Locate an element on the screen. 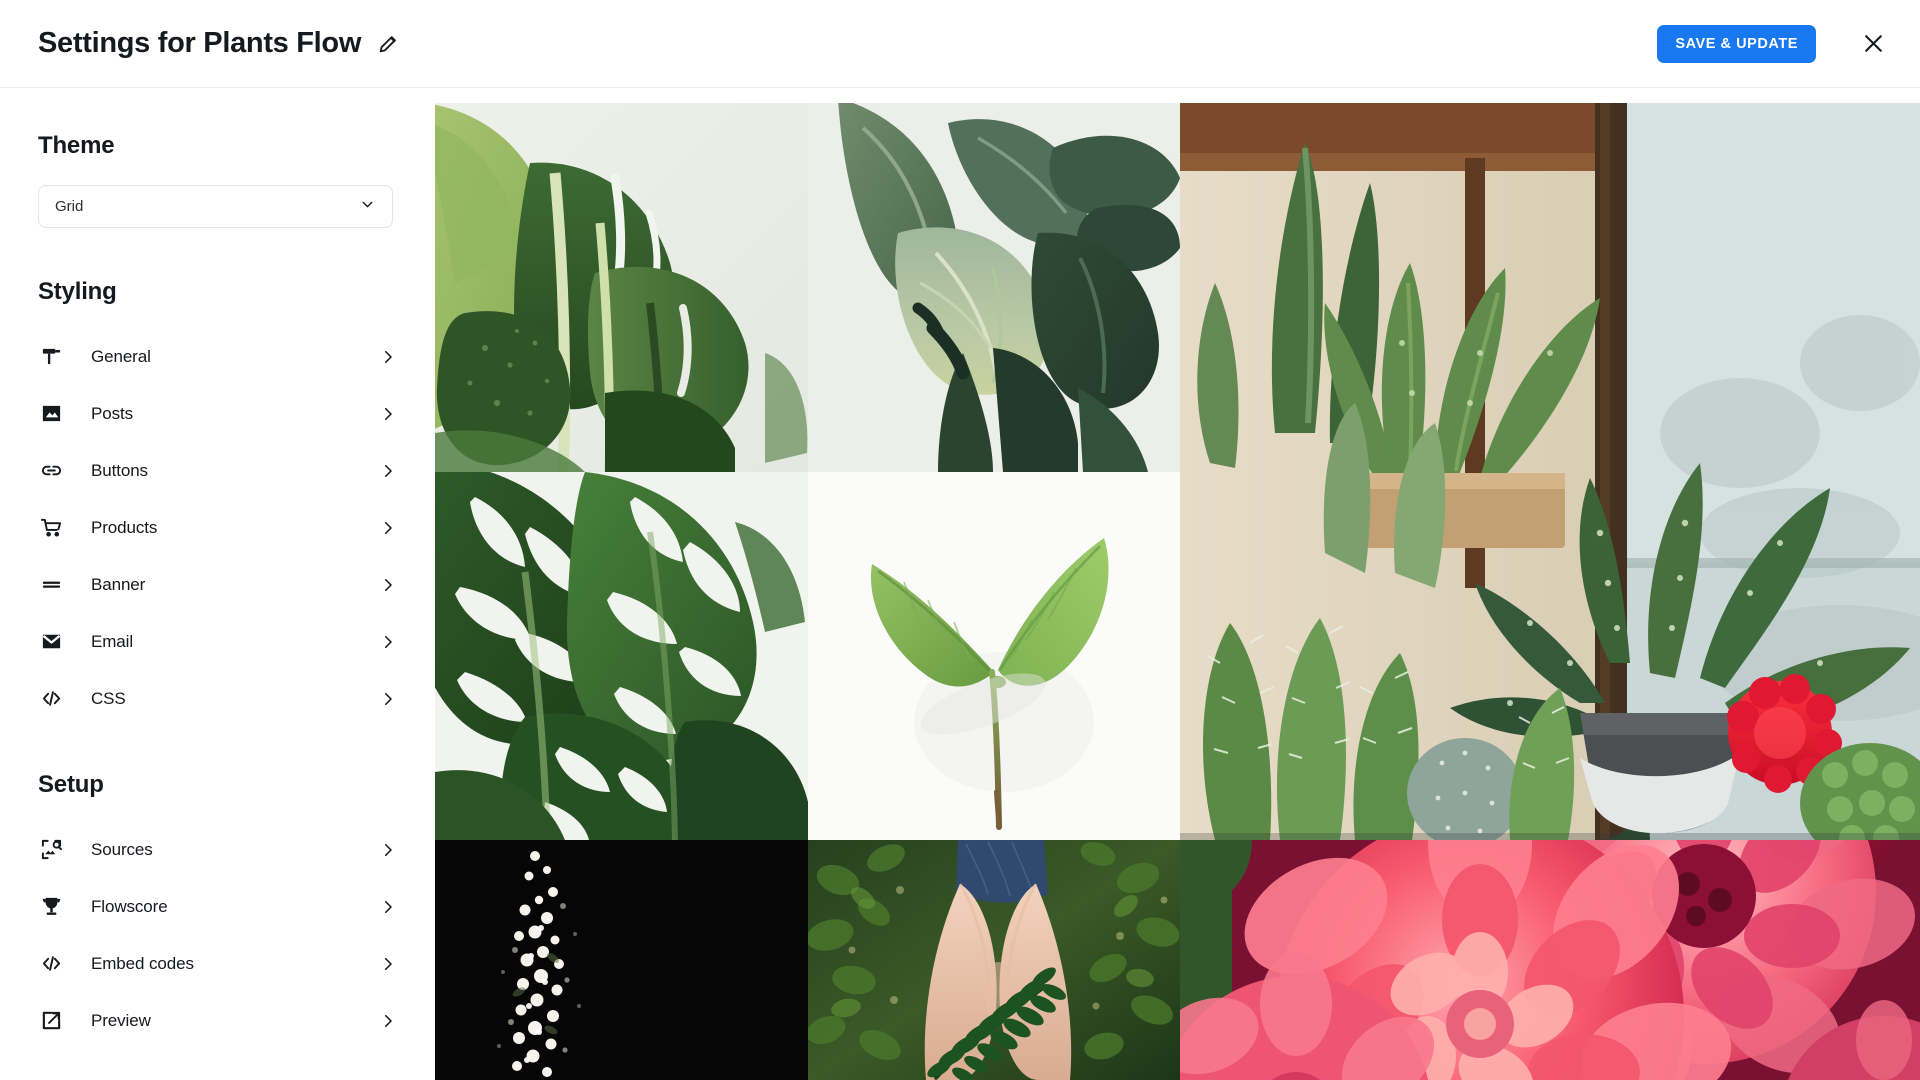 The width and height of the screenshot is (1920, 1080). theme-select-wrapper: Grid is located at coordinates (215, 206).